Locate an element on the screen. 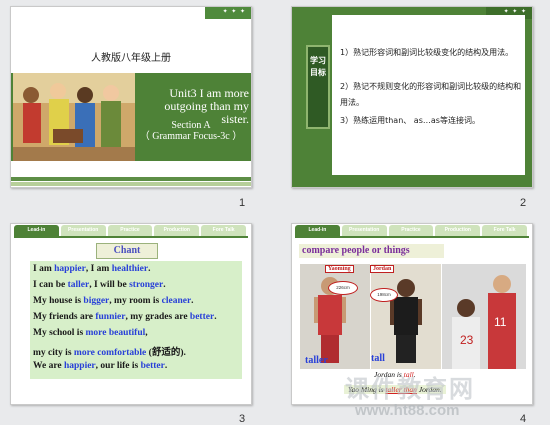 This screenshot has height=425, width=550. chant-line: My school is more beautiful, is located at coordinates (90, 333).